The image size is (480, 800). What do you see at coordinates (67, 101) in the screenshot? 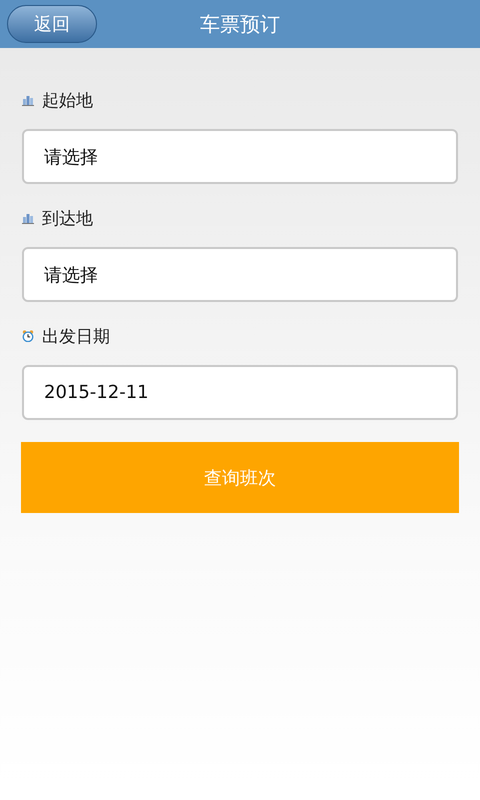
I see `field-label: 起始地` at bounding box center [67, 101].